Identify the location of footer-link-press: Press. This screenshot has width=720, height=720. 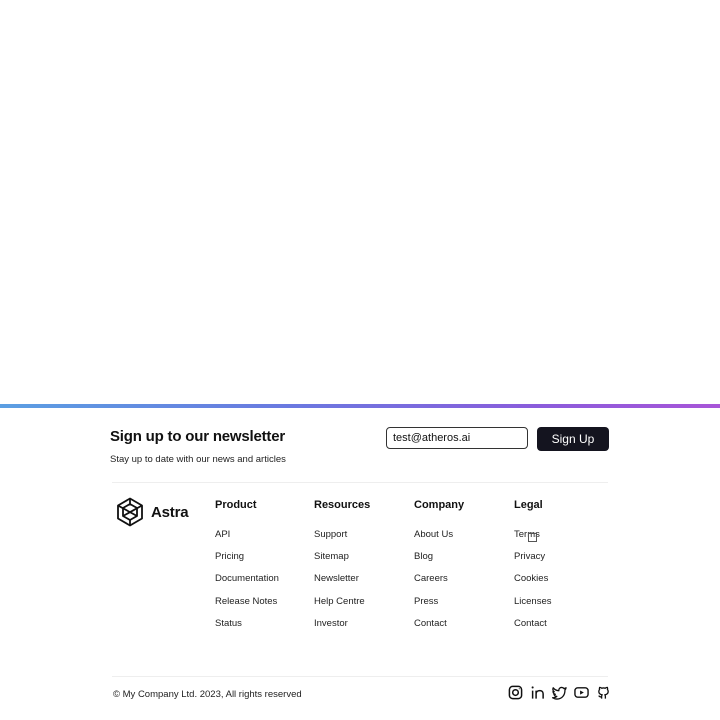
(426, 601).